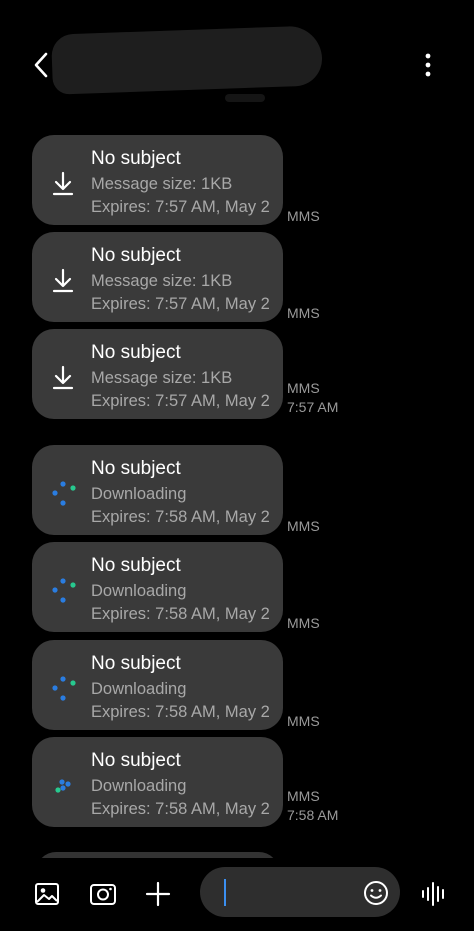  What do you see at coordinates (225, 892) in the screenshot?
I see `text-caret` at bounding box center [225, 892].